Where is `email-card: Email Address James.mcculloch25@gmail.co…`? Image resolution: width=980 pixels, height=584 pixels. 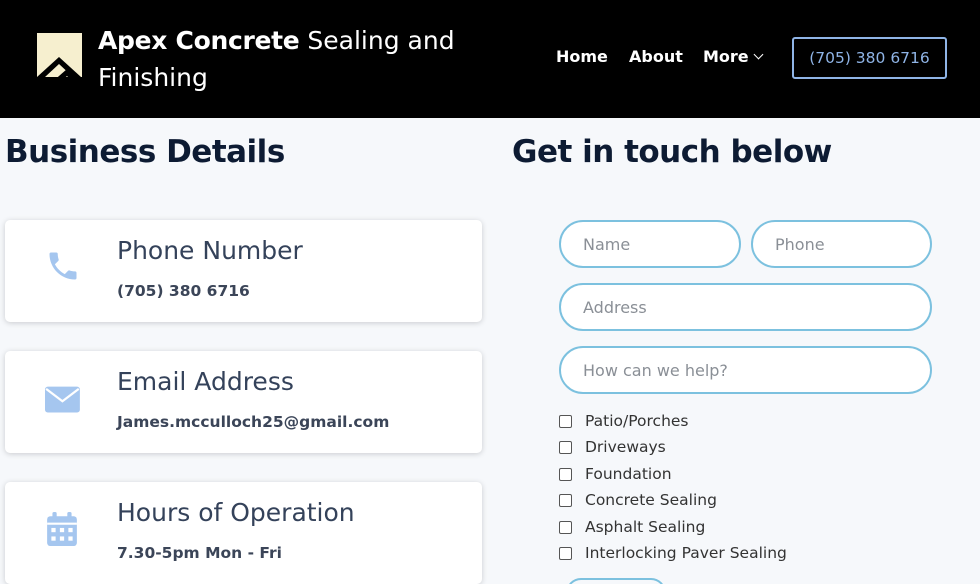
email-card: Email Address James.mcculloch25@gmail.co… is located at coordinates (243, 402).